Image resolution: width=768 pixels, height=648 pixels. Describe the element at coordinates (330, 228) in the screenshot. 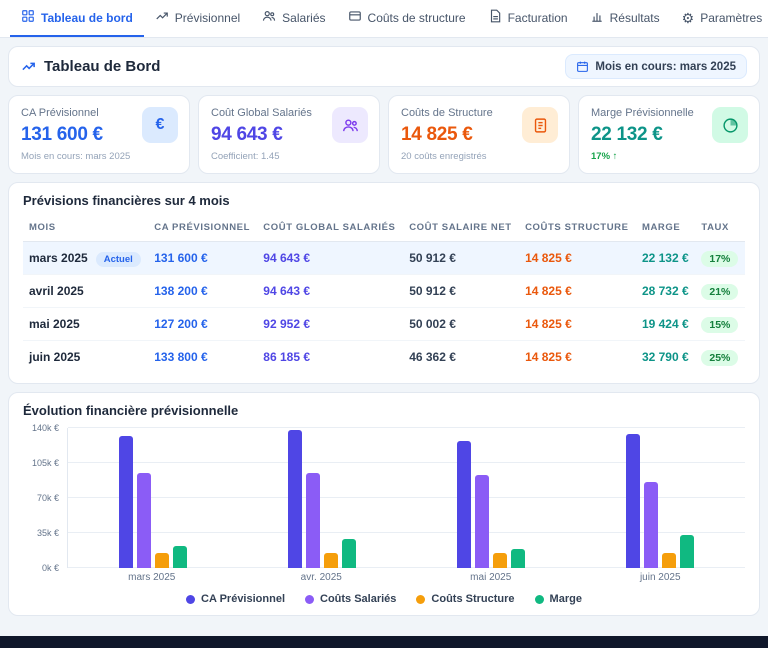

I see `column-header: Coût Global Salariés` at that location.